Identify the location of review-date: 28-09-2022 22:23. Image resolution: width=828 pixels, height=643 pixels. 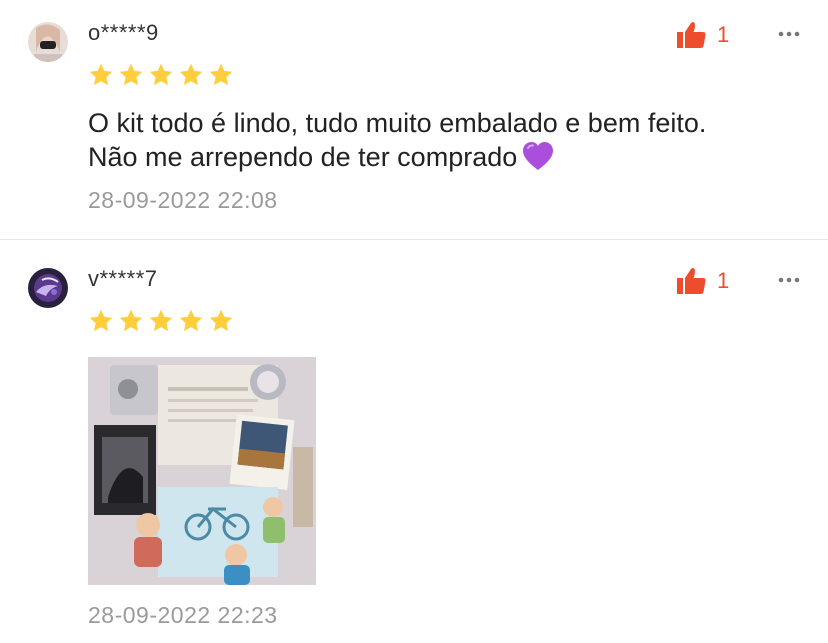
(183, 615).